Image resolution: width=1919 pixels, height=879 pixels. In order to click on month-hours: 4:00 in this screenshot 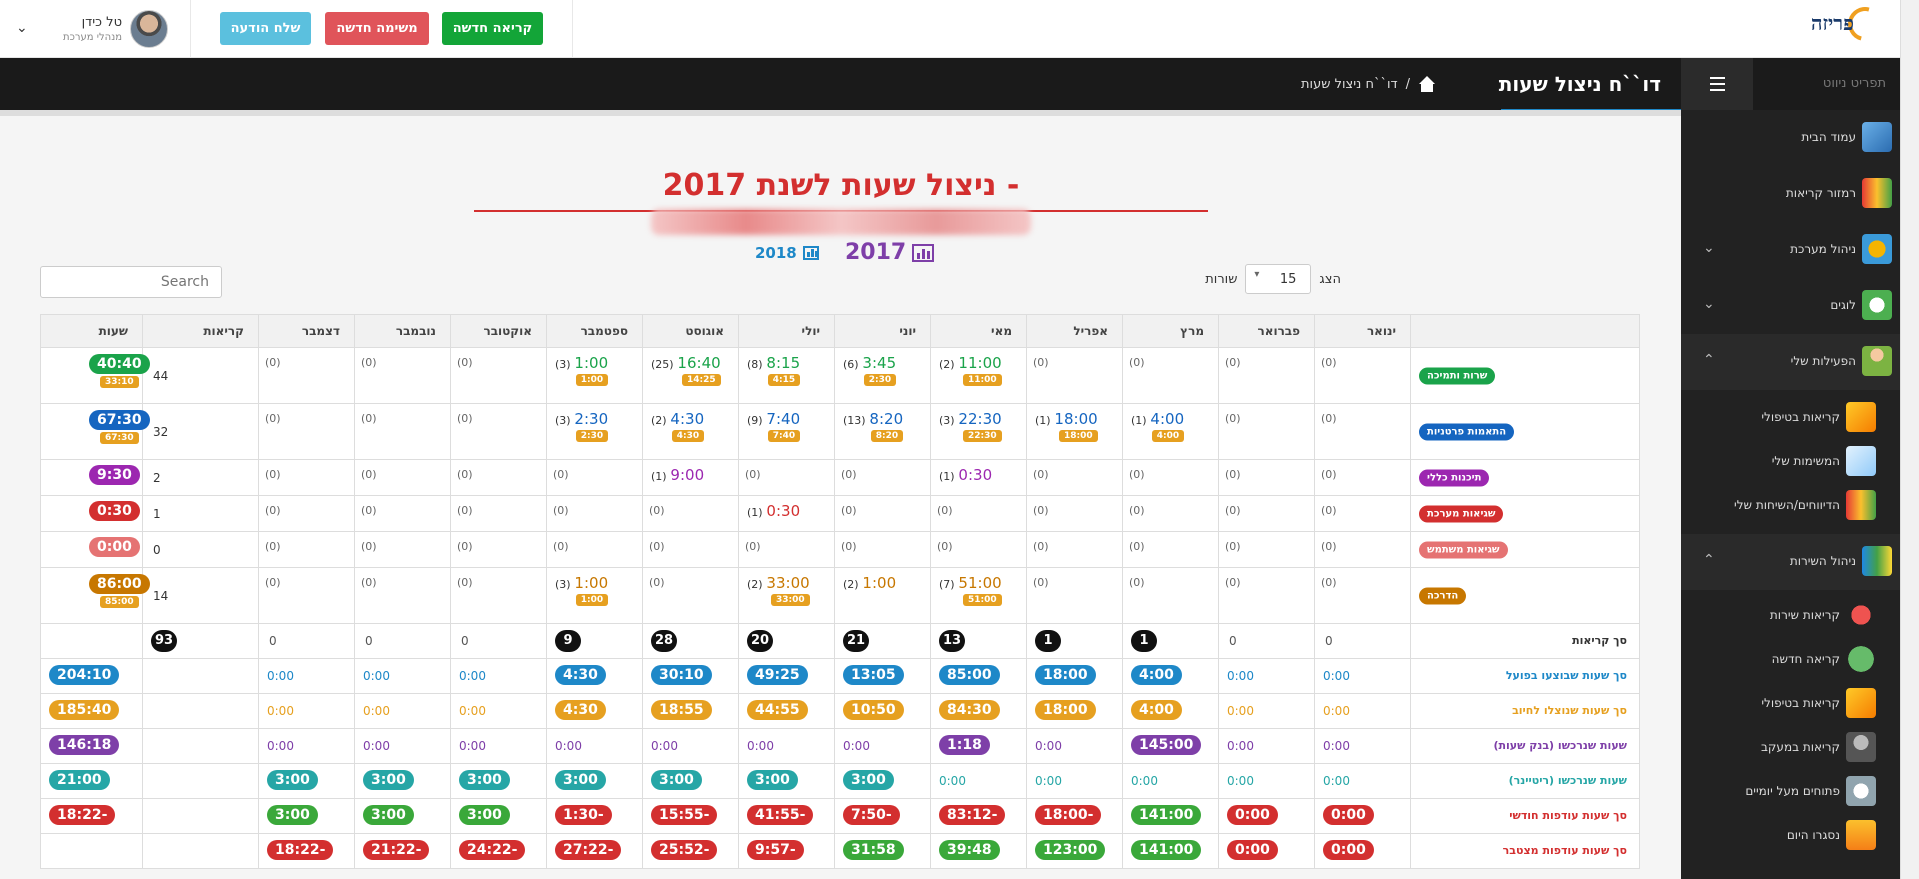, I will do `click(1167, 419)`.